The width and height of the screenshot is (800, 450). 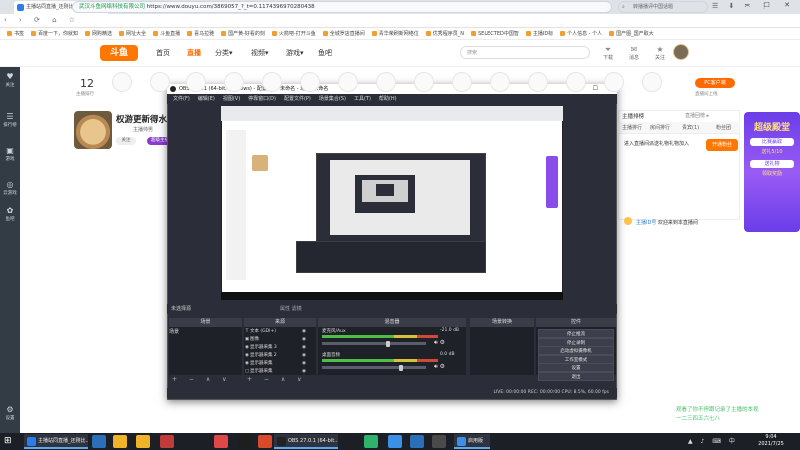 I want to click on obs-menu-item: 工具(T), so click(x=362, y=99).